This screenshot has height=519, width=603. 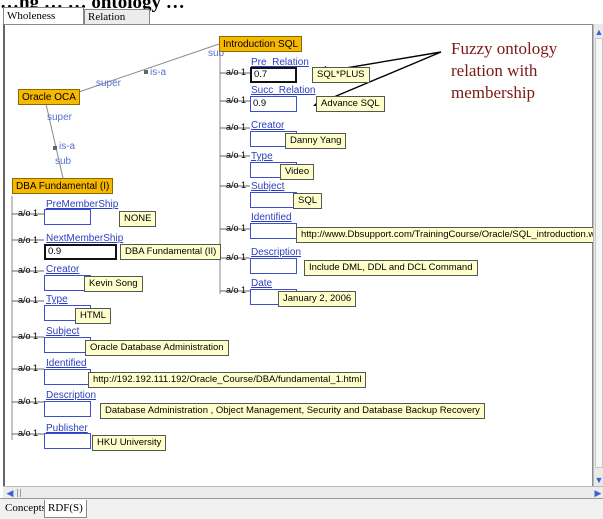 I want to click on vertical-scrollbar: ▲ ▼, so click(x=598, y=255).